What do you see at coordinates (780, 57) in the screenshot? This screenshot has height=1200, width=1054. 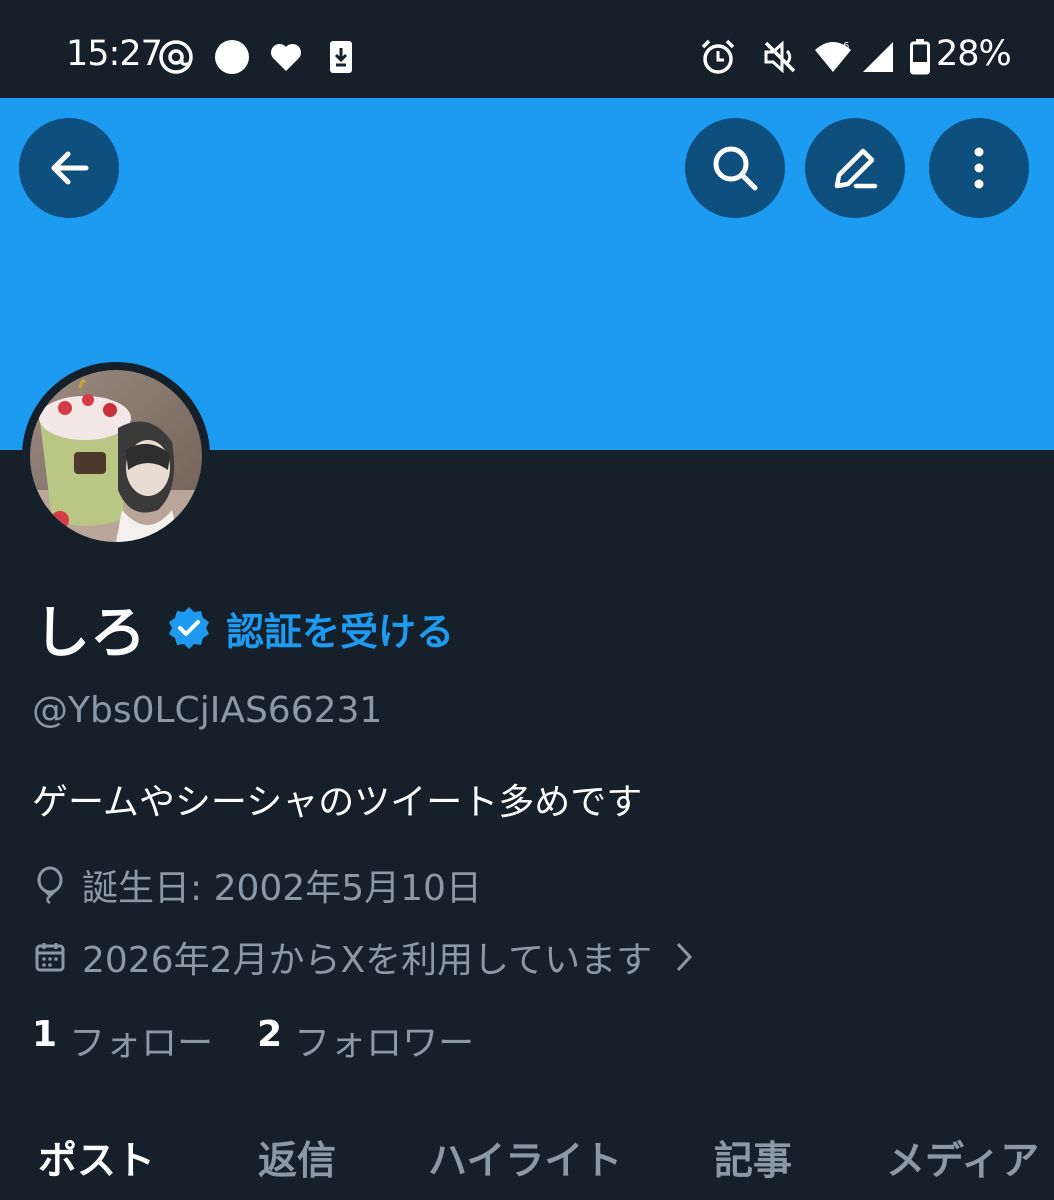 I see `mute-icon` at bounding box center [780, 57].